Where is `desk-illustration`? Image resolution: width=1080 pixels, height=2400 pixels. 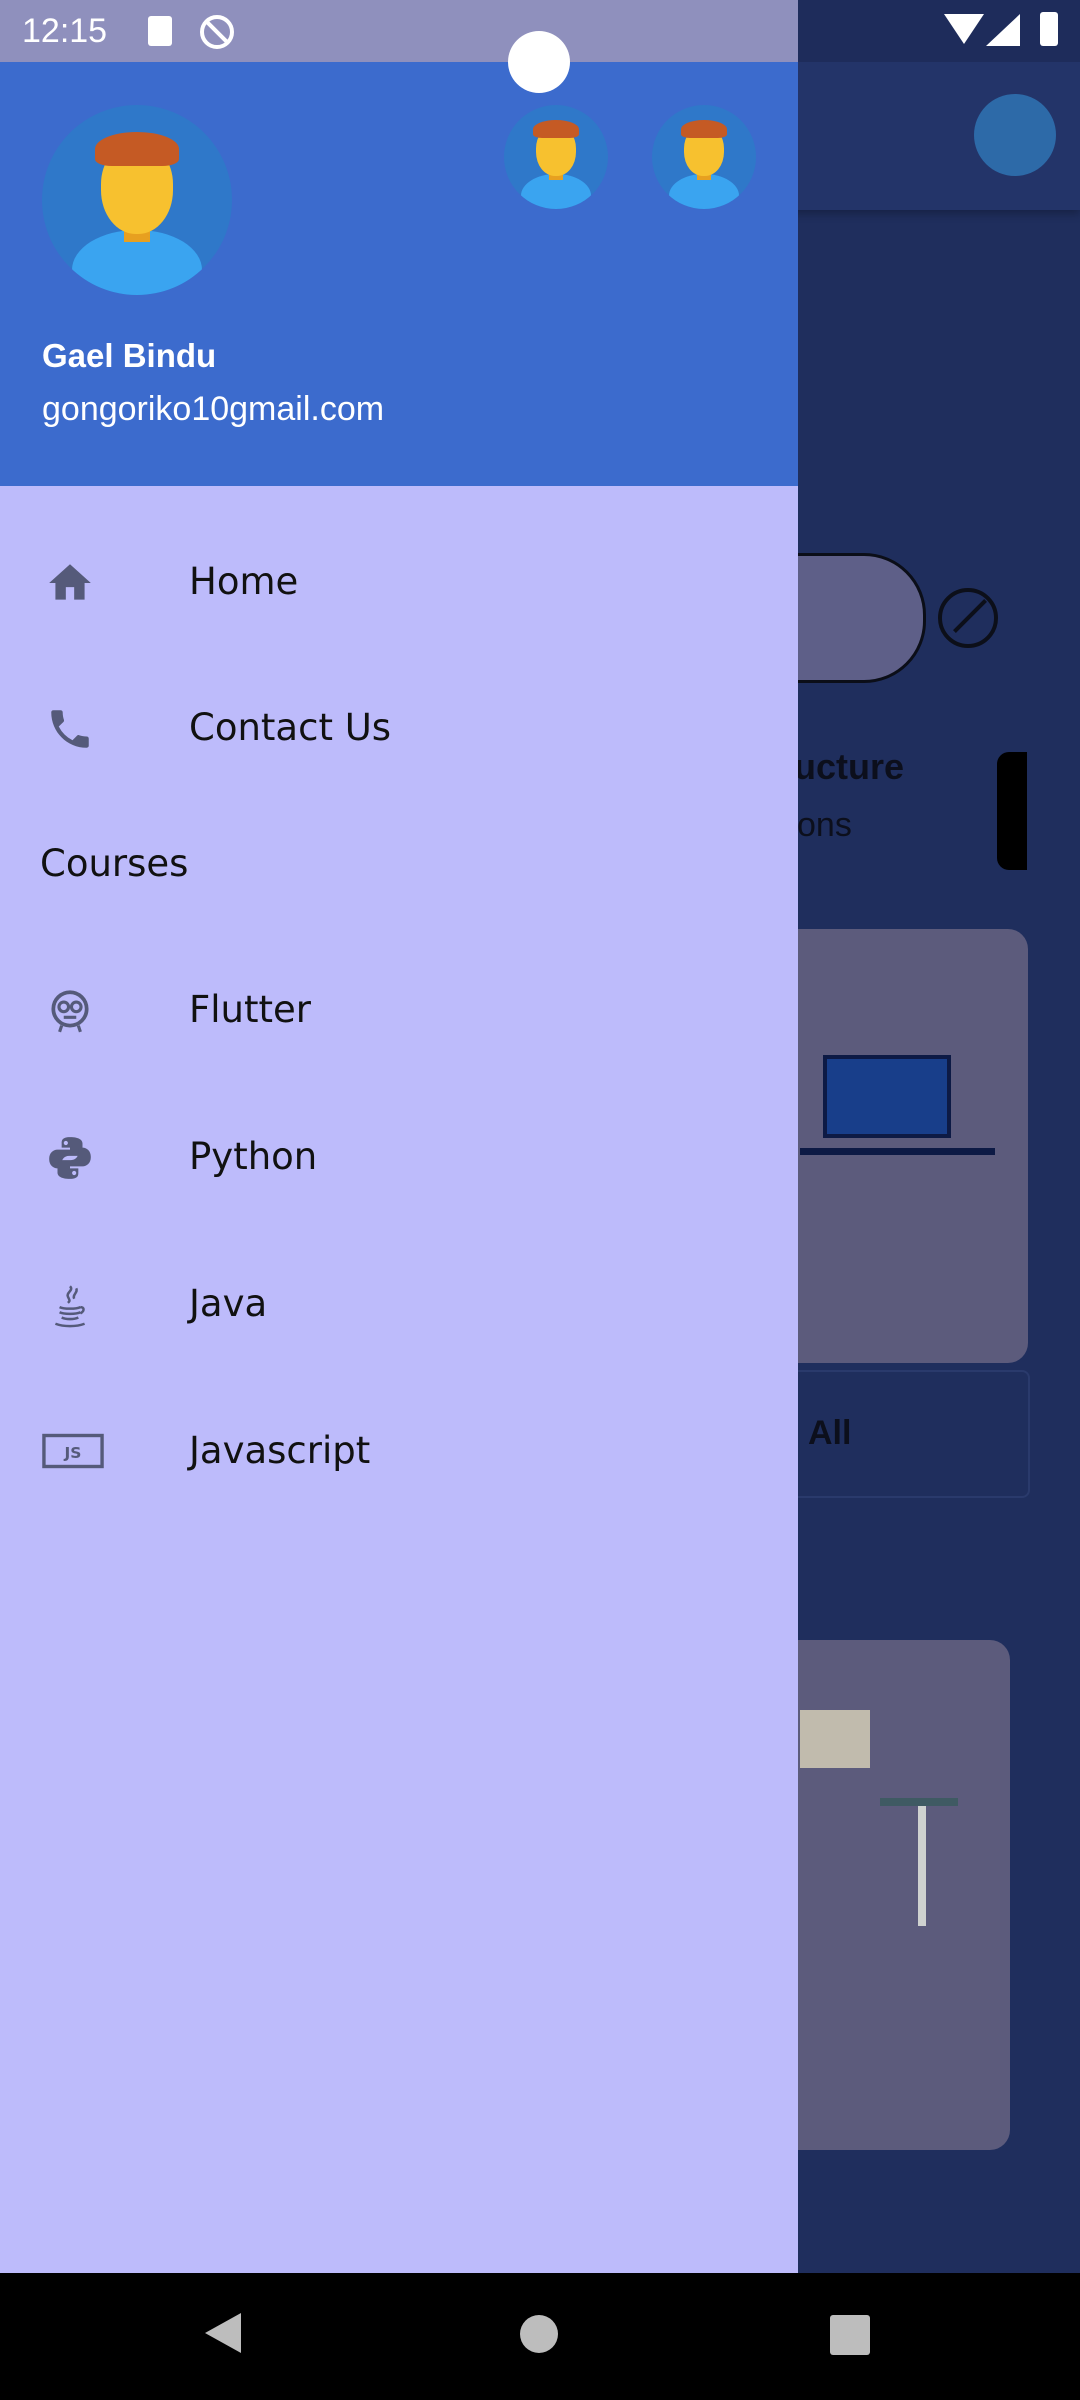 desk-illustration is located at coordinates (897, 1151).